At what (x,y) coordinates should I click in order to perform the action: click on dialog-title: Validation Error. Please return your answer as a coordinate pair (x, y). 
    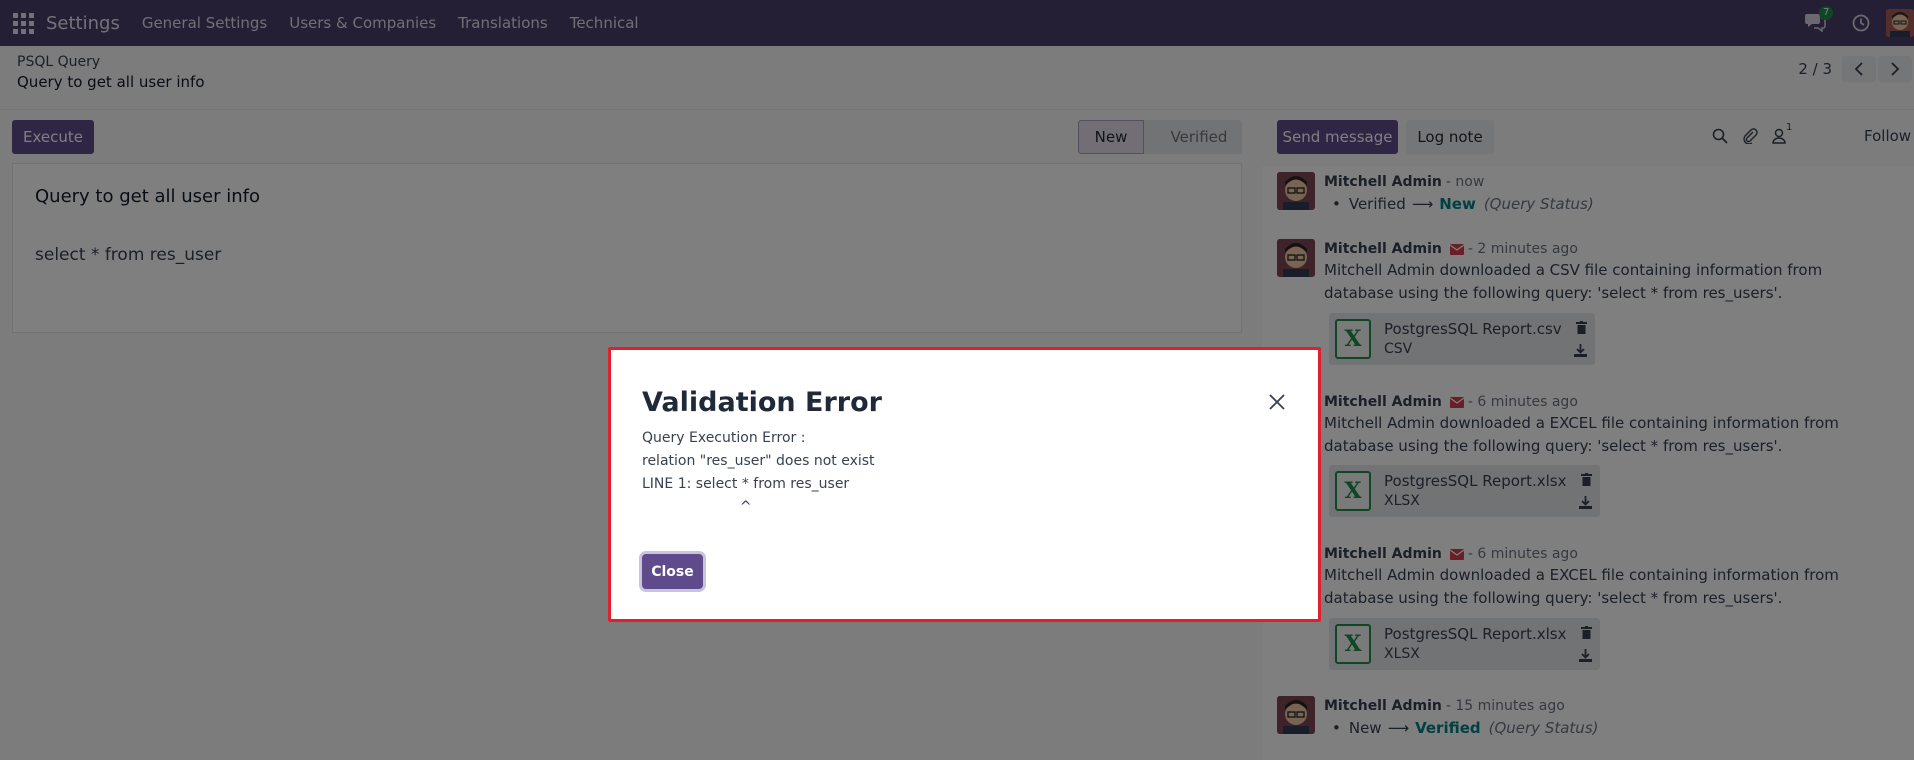
    Looking at the image, I should click on (762, 402).